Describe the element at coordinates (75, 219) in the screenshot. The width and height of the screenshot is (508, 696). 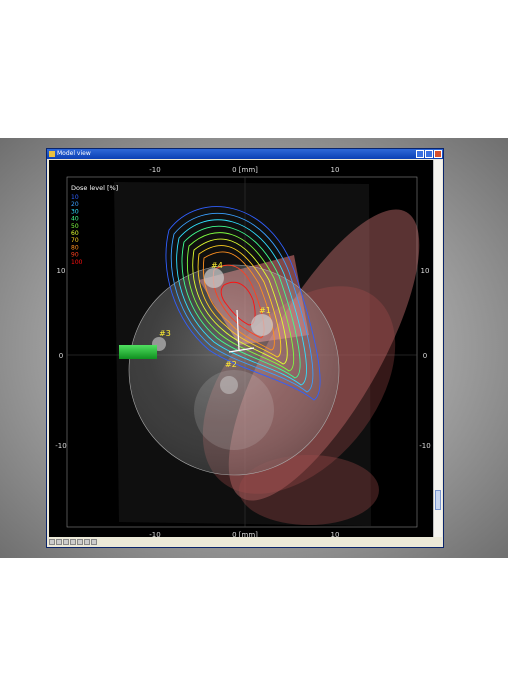
I see `legend-item-40: 40` at that location.